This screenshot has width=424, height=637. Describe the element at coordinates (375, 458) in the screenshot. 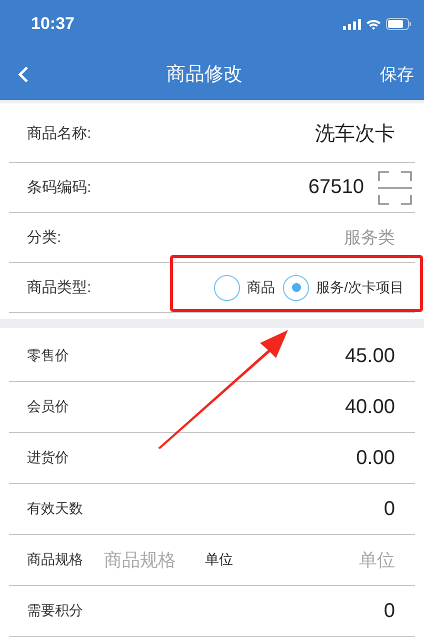

I see `field-value: 0.00` at that location.